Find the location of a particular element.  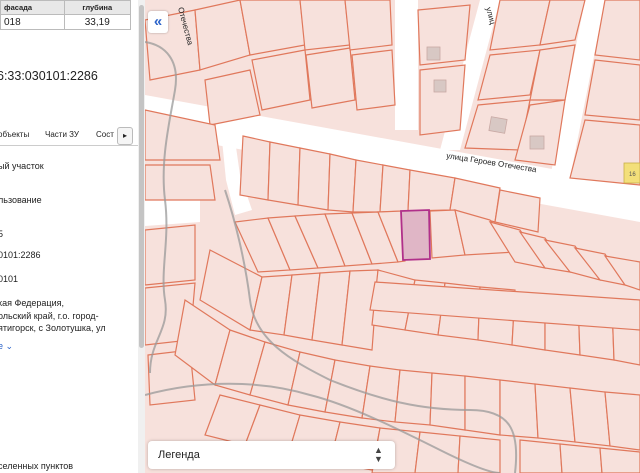

panel-scrollbar-thumb is located at coordinates (141, 176).